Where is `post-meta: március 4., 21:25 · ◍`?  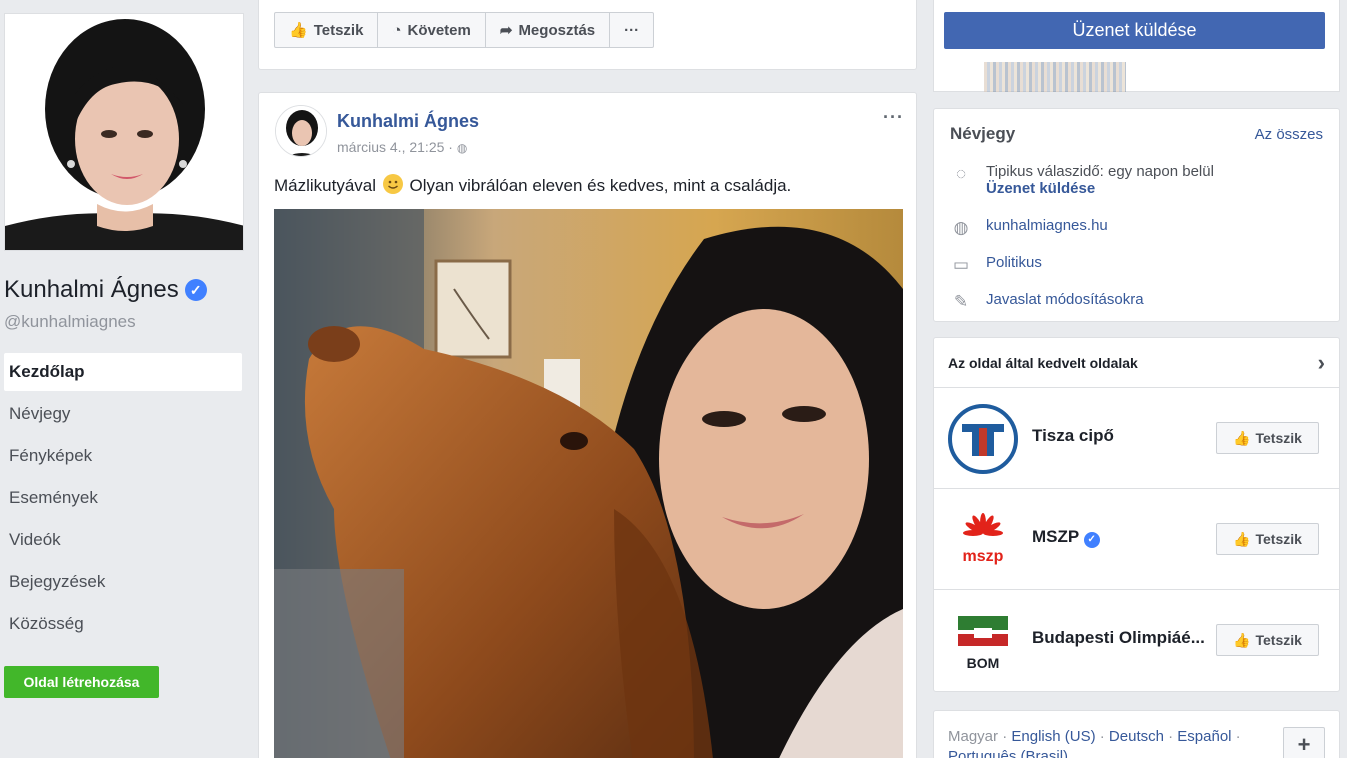 post-meta: március 4., 21:25 · ◍ is located at coordinates (402, 147).